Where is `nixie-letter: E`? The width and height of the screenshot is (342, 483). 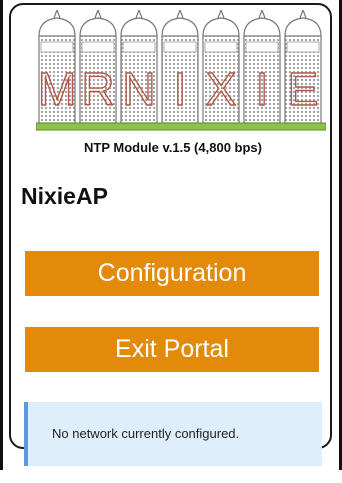 nixie-letter: E is located at coordinates (303, 89).